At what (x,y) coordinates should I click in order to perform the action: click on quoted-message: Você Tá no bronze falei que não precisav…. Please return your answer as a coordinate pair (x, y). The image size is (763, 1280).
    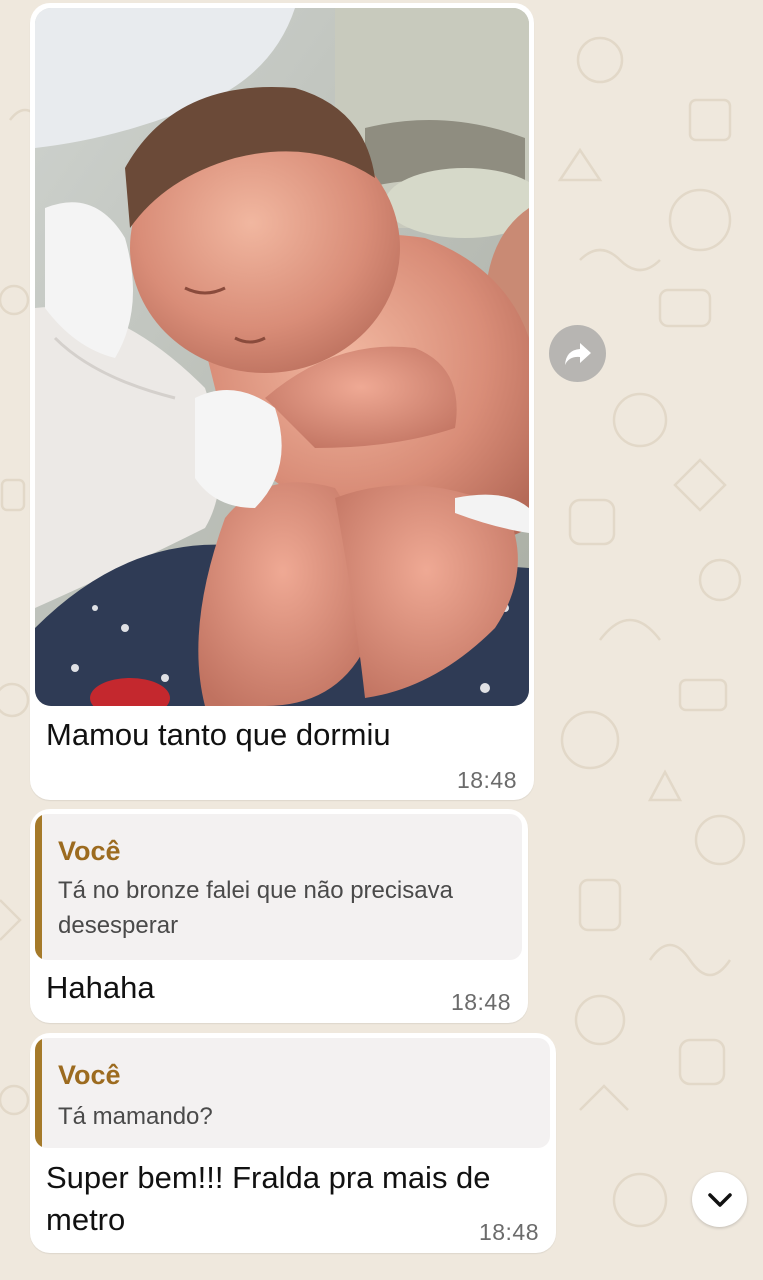
    Looking at the image, I should click on (278, 887).